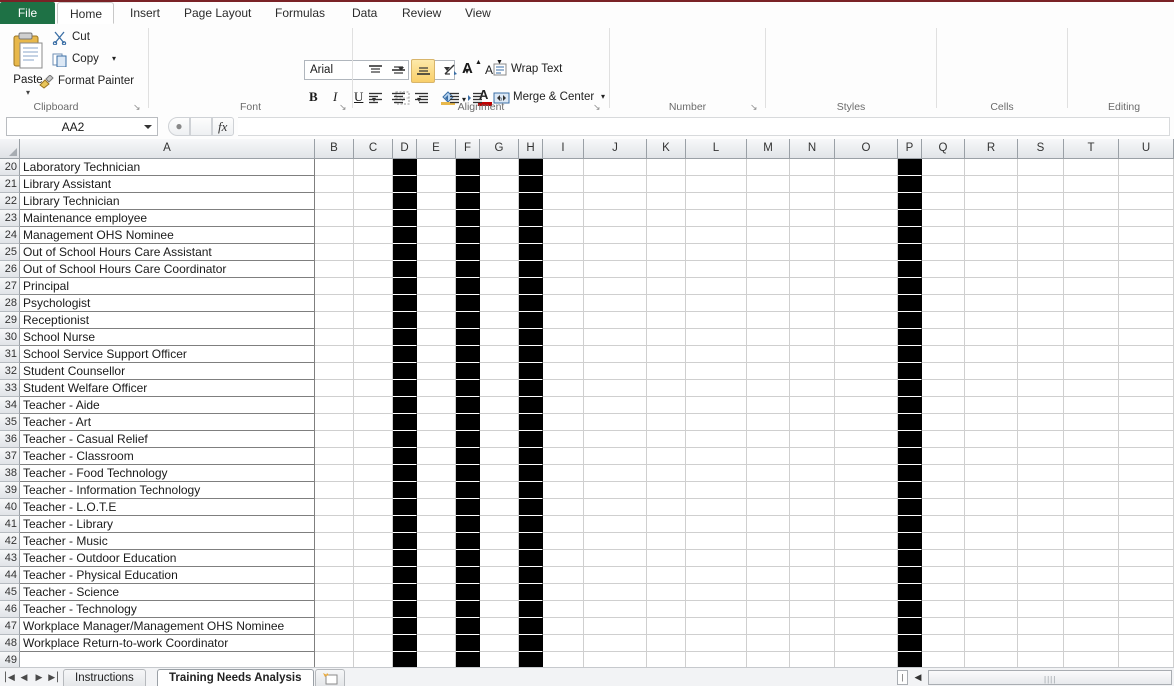  Describe the element at coordinates (499, 149) in the screenshot. I see `column-header-g: G` at that location.